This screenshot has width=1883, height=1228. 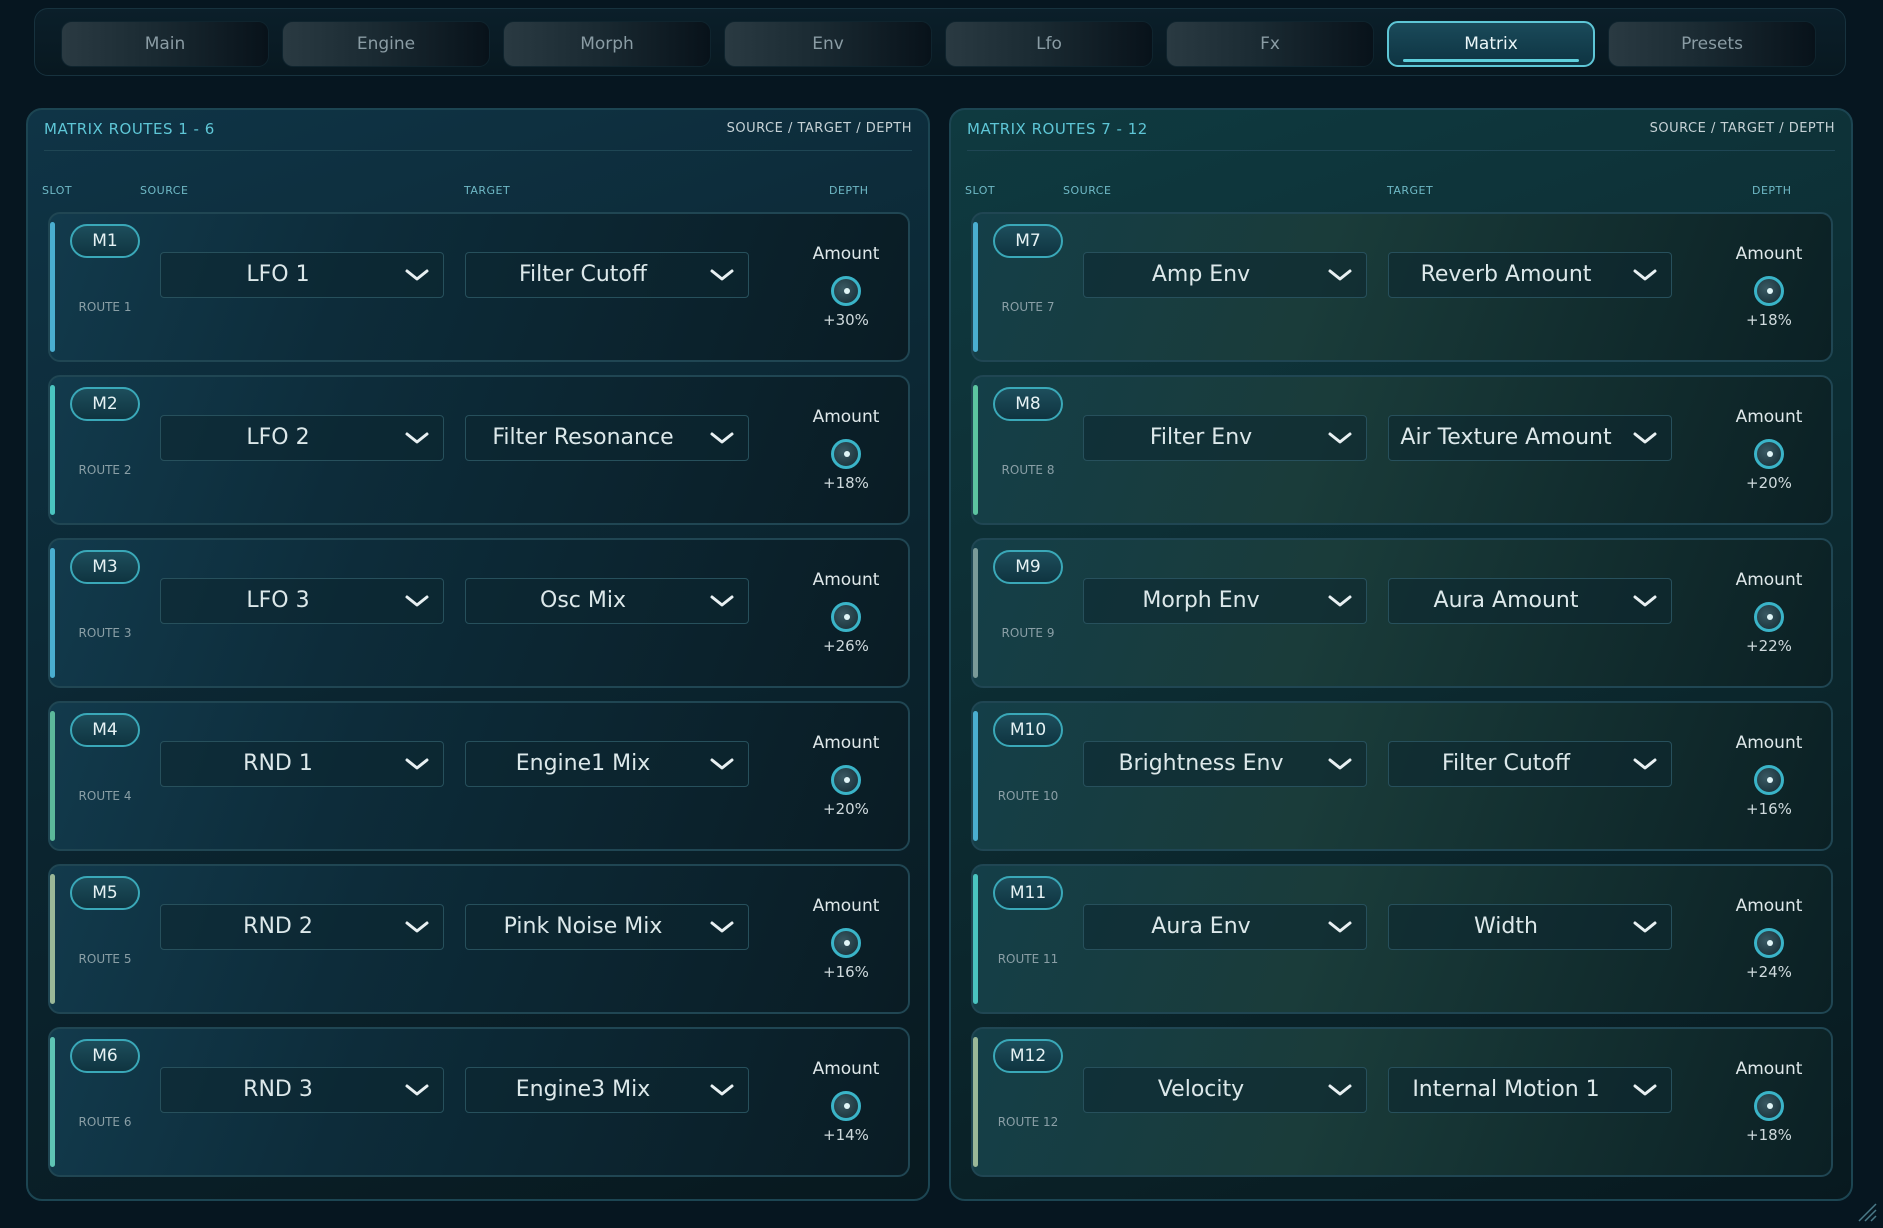 I want to click on slot-badge: M1, so click(x=105, y=241).